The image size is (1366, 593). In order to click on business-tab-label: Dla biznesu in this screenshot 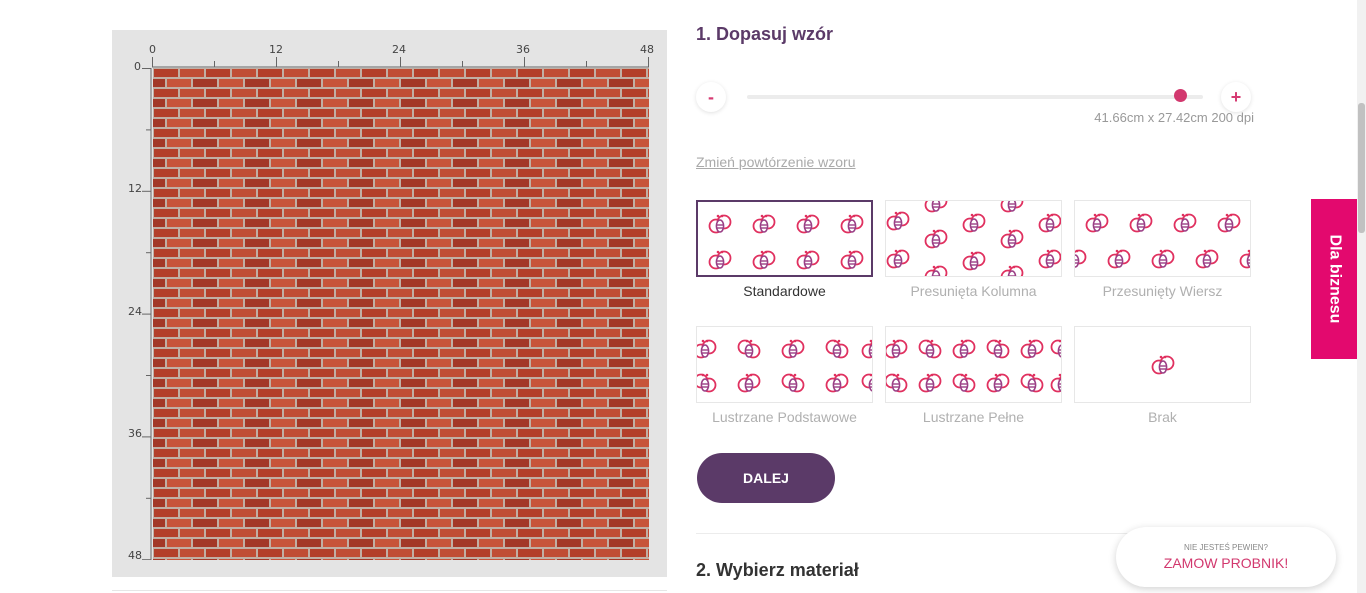, I will do `click(1334, 279)`.